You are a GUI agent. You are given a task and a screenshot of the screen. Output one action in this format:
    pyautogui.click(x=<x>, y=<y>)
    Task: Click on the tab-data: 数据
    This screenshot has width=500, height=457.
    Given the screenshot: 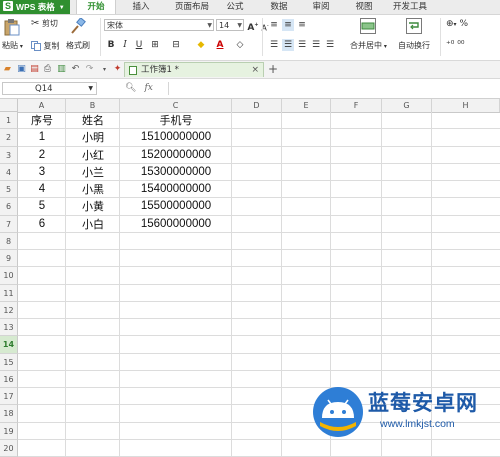 What is the action you would take?
    pyautogui.click(x=279, y=7)
    